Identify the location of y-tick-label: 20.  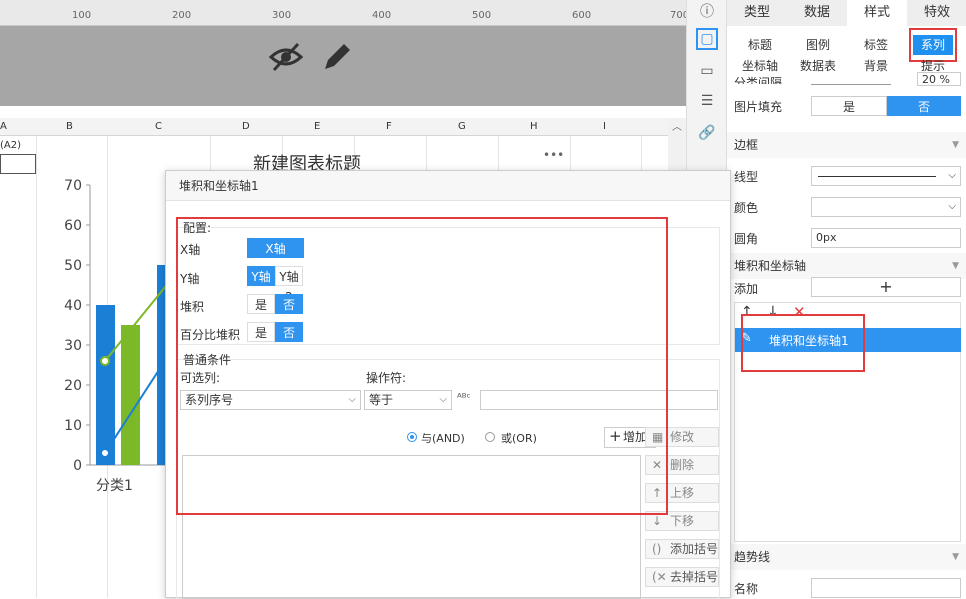
(73, 386).